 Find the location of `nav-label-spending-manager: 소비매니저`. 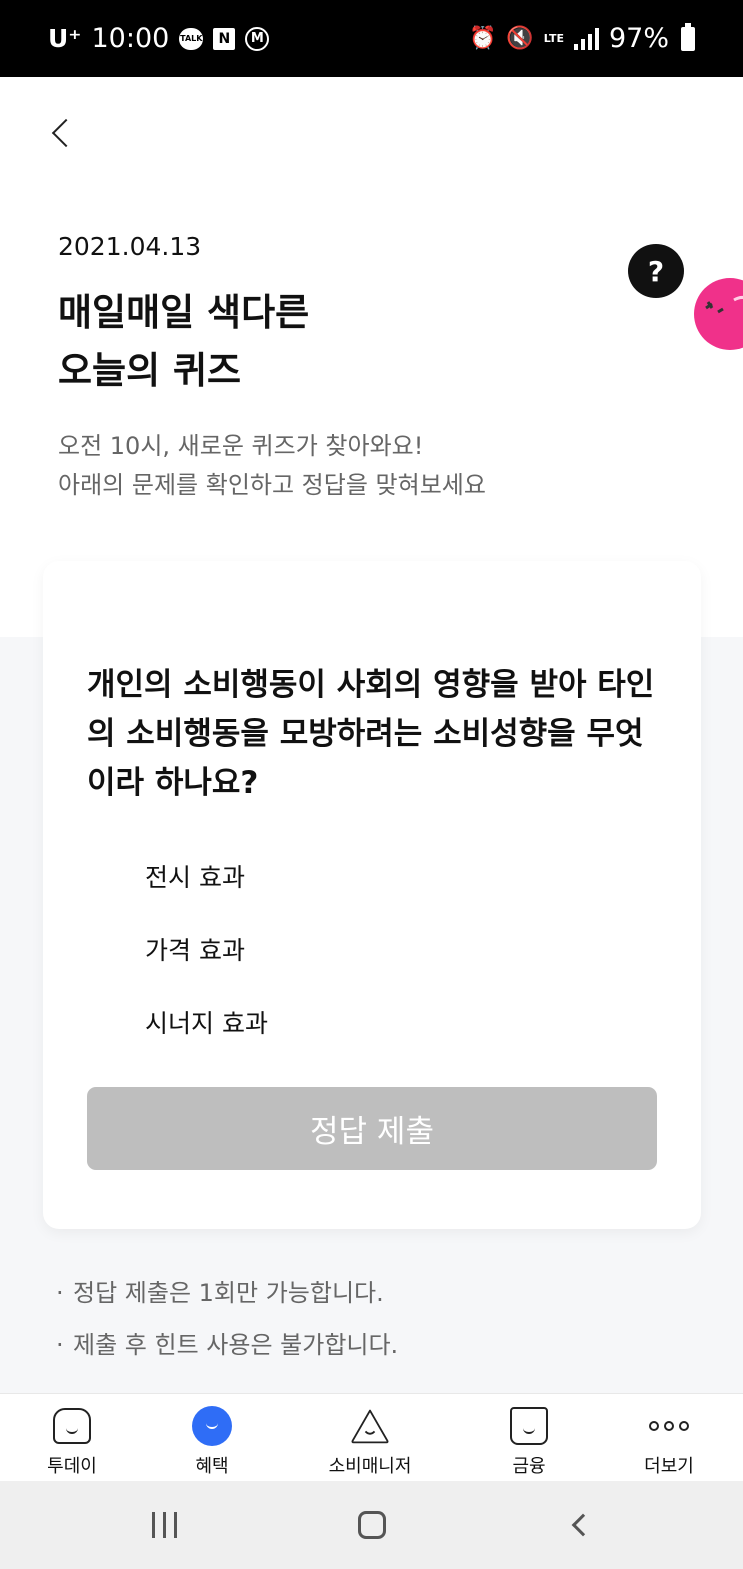

nav-label-spending-manager: 소비매니저 is located at coordinates (370, 1466).